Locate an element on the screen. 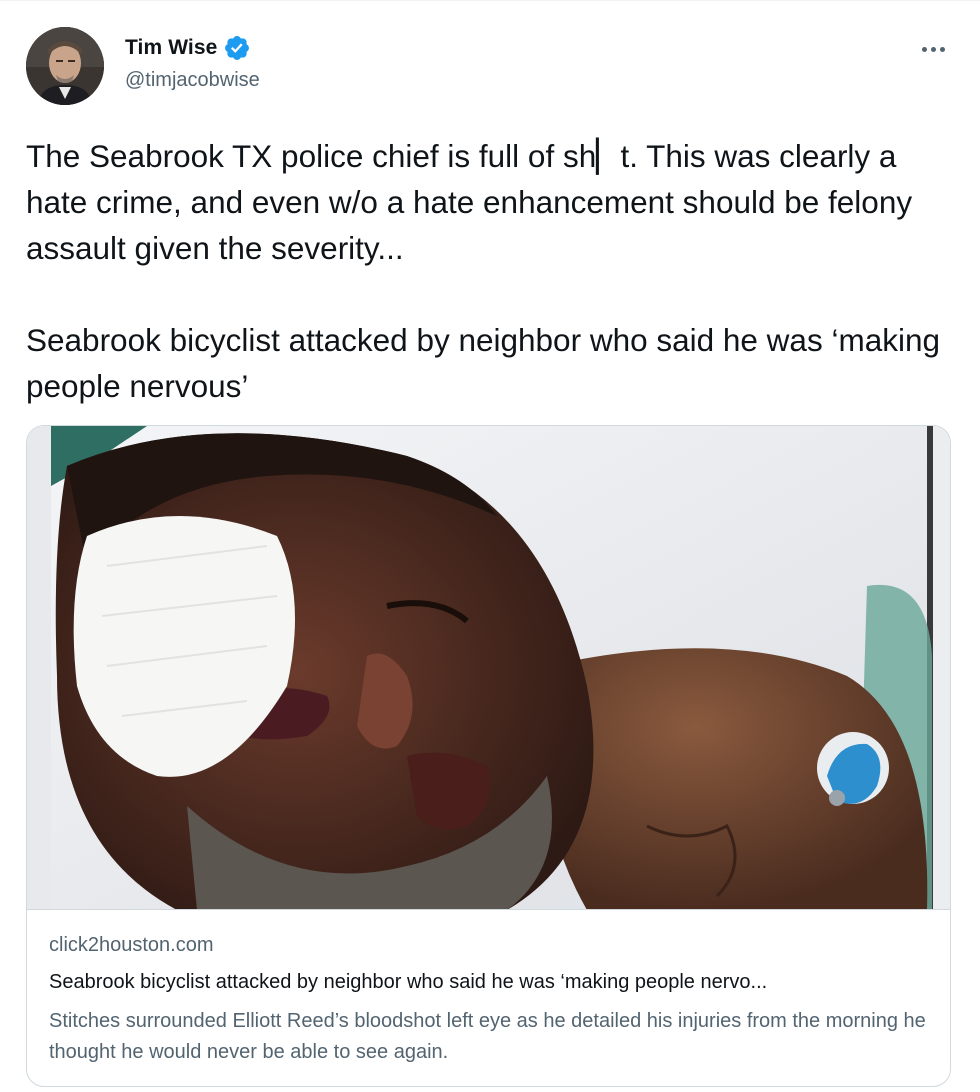 This screenshot has width=980, height=1092. author-name-row: Tim Wise is located at coordinates (188, 48).